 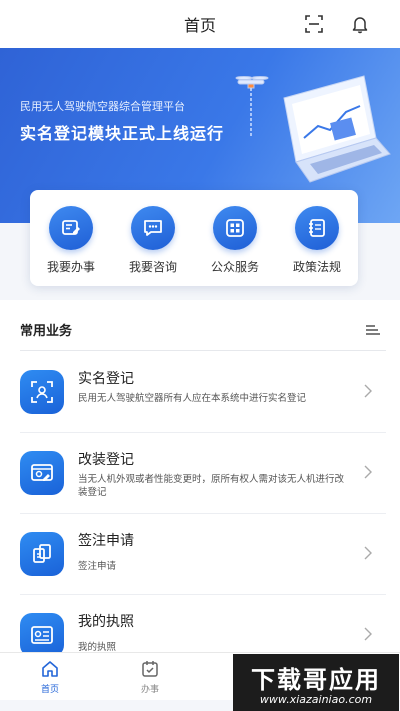 What do you see at coordinates (49, 689) in the screenshot?
I see `tab-label: 首页` at bounding box center [49, 689].